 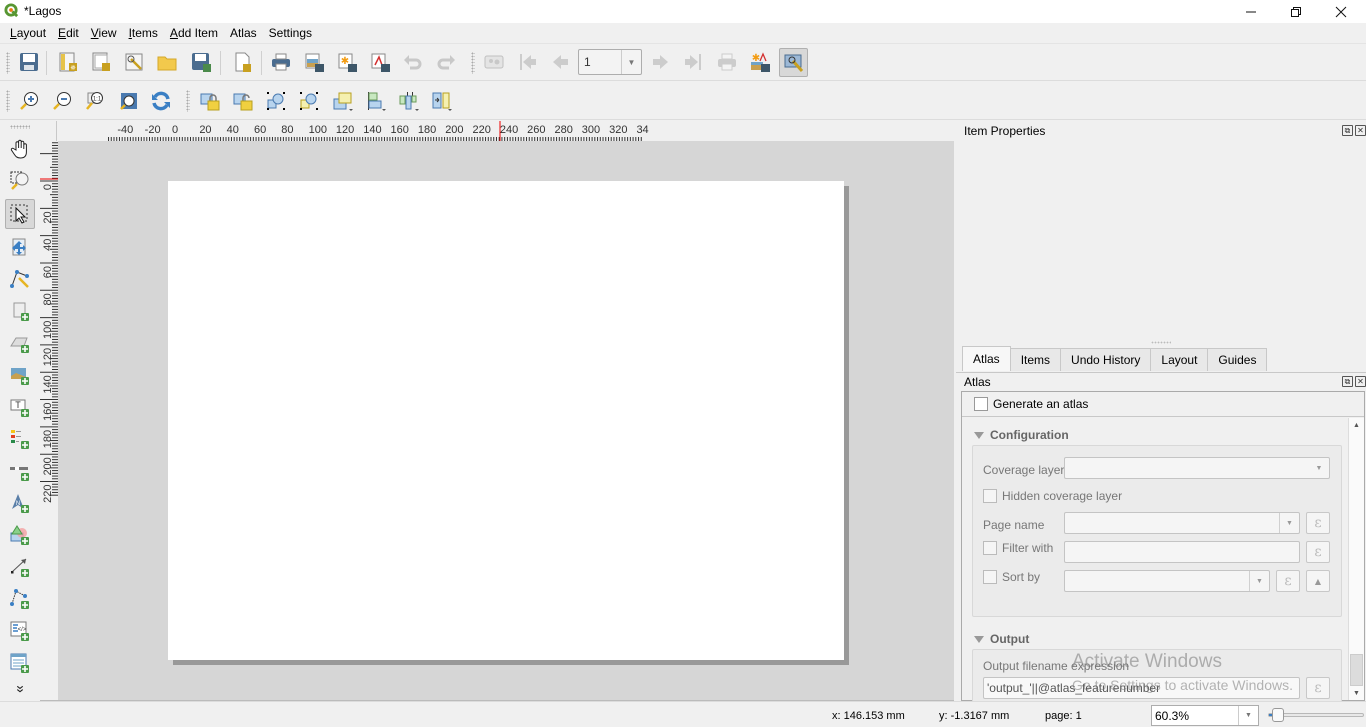 What do you see at coordinates (1167, 581) in the screenshot?
I see `sort-select: ▼` at bounding box center [1167, 581].